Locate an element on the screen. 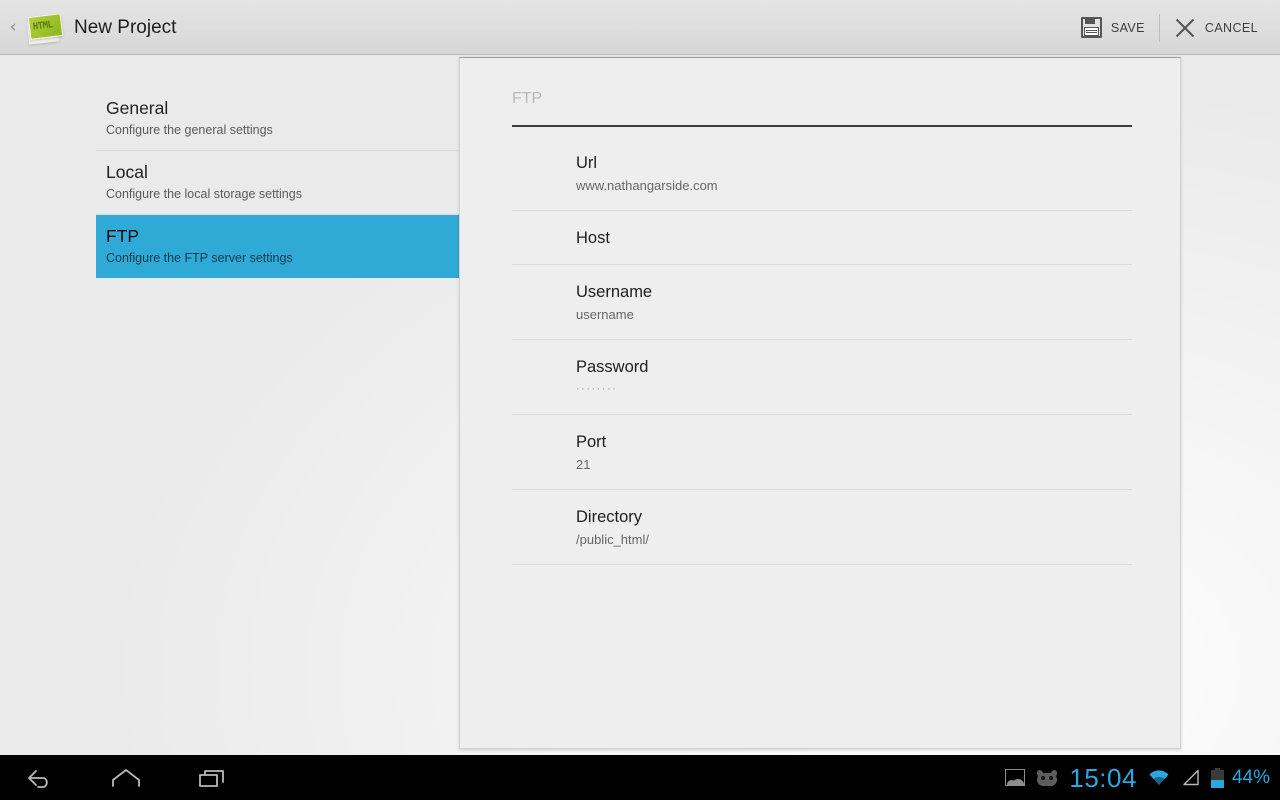 The height and width of the screenshot is (800, 1280). sidebar-item-subtitle: Configure the local storage settings is located at coordinates (204, 194).